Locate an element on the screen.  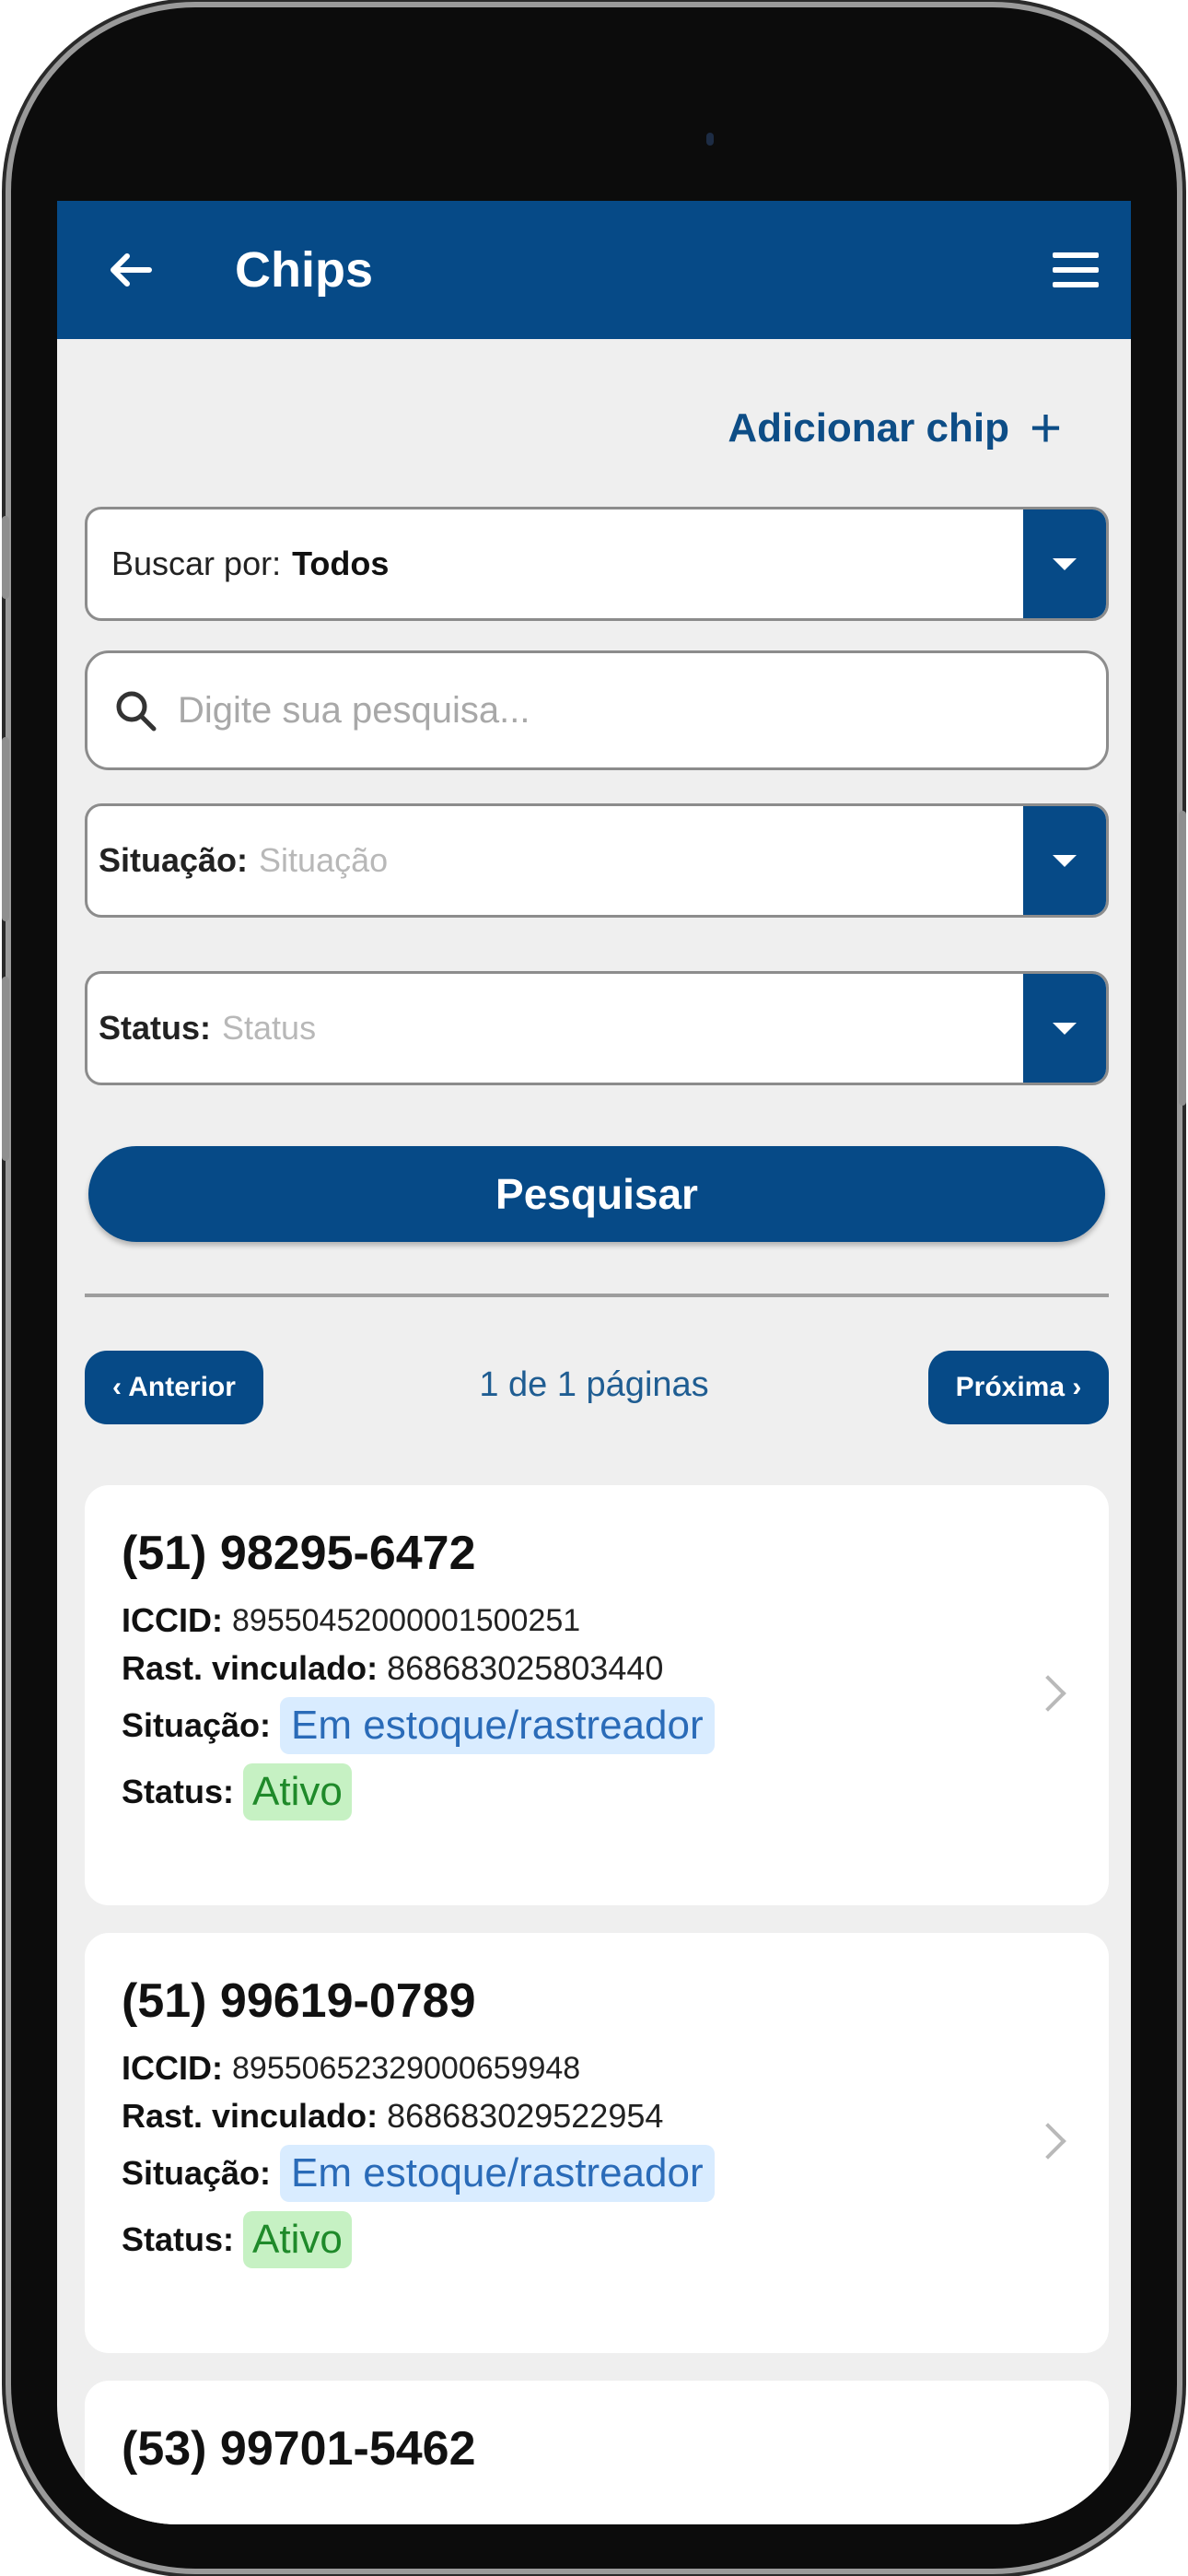
page-title: Chips is located at coordinates (304, 270).